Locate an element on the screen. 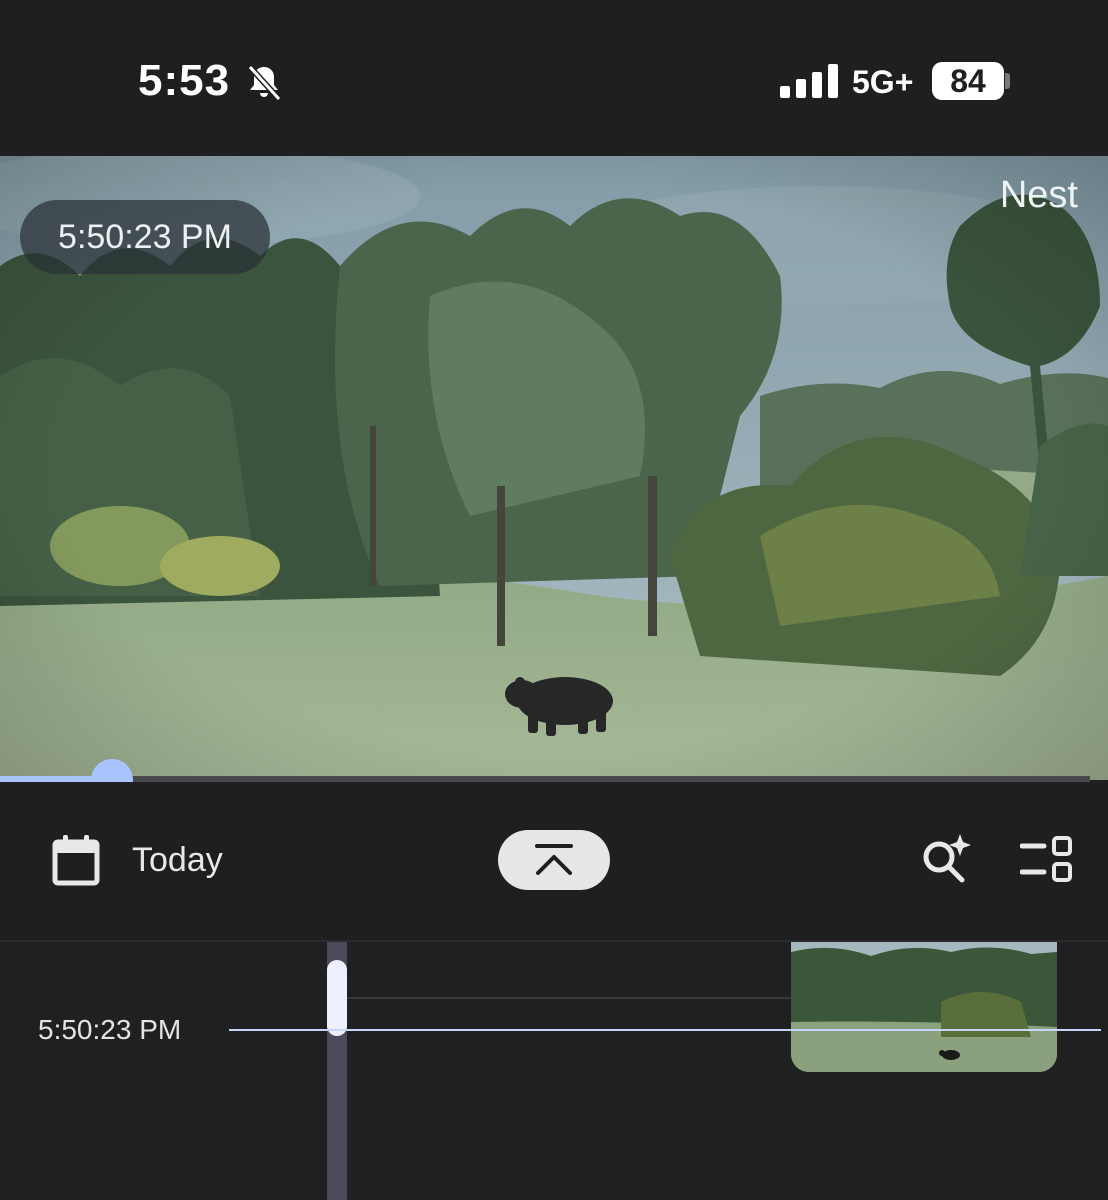 The width and height of the screenshot is (1108, 1200). event-thumbnail is located at coordinates (924, 1007).